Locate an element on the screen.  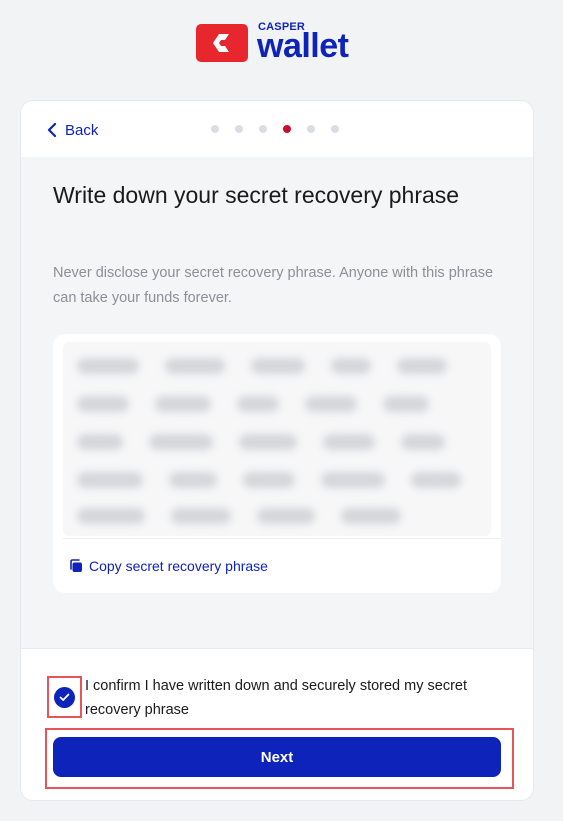
chevron-left-icon is located at coordinates (52, 130).